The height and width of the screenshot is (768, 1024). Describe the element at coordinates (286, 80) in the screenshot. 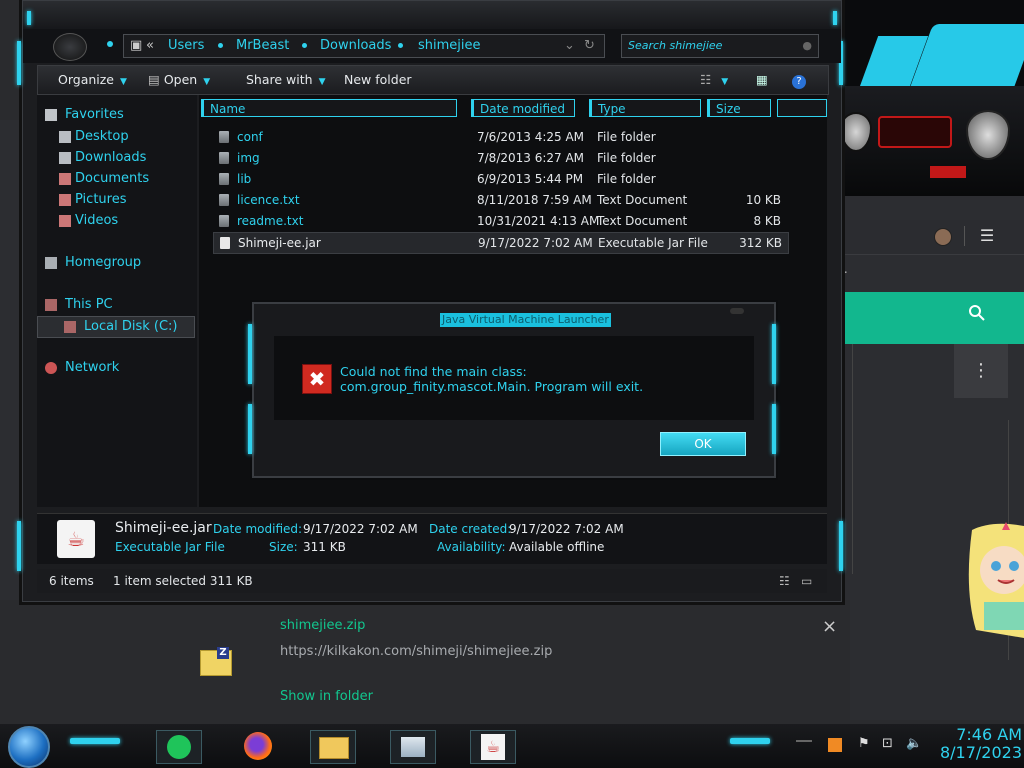

I see `share-with-button: Share with ▼` at that location.